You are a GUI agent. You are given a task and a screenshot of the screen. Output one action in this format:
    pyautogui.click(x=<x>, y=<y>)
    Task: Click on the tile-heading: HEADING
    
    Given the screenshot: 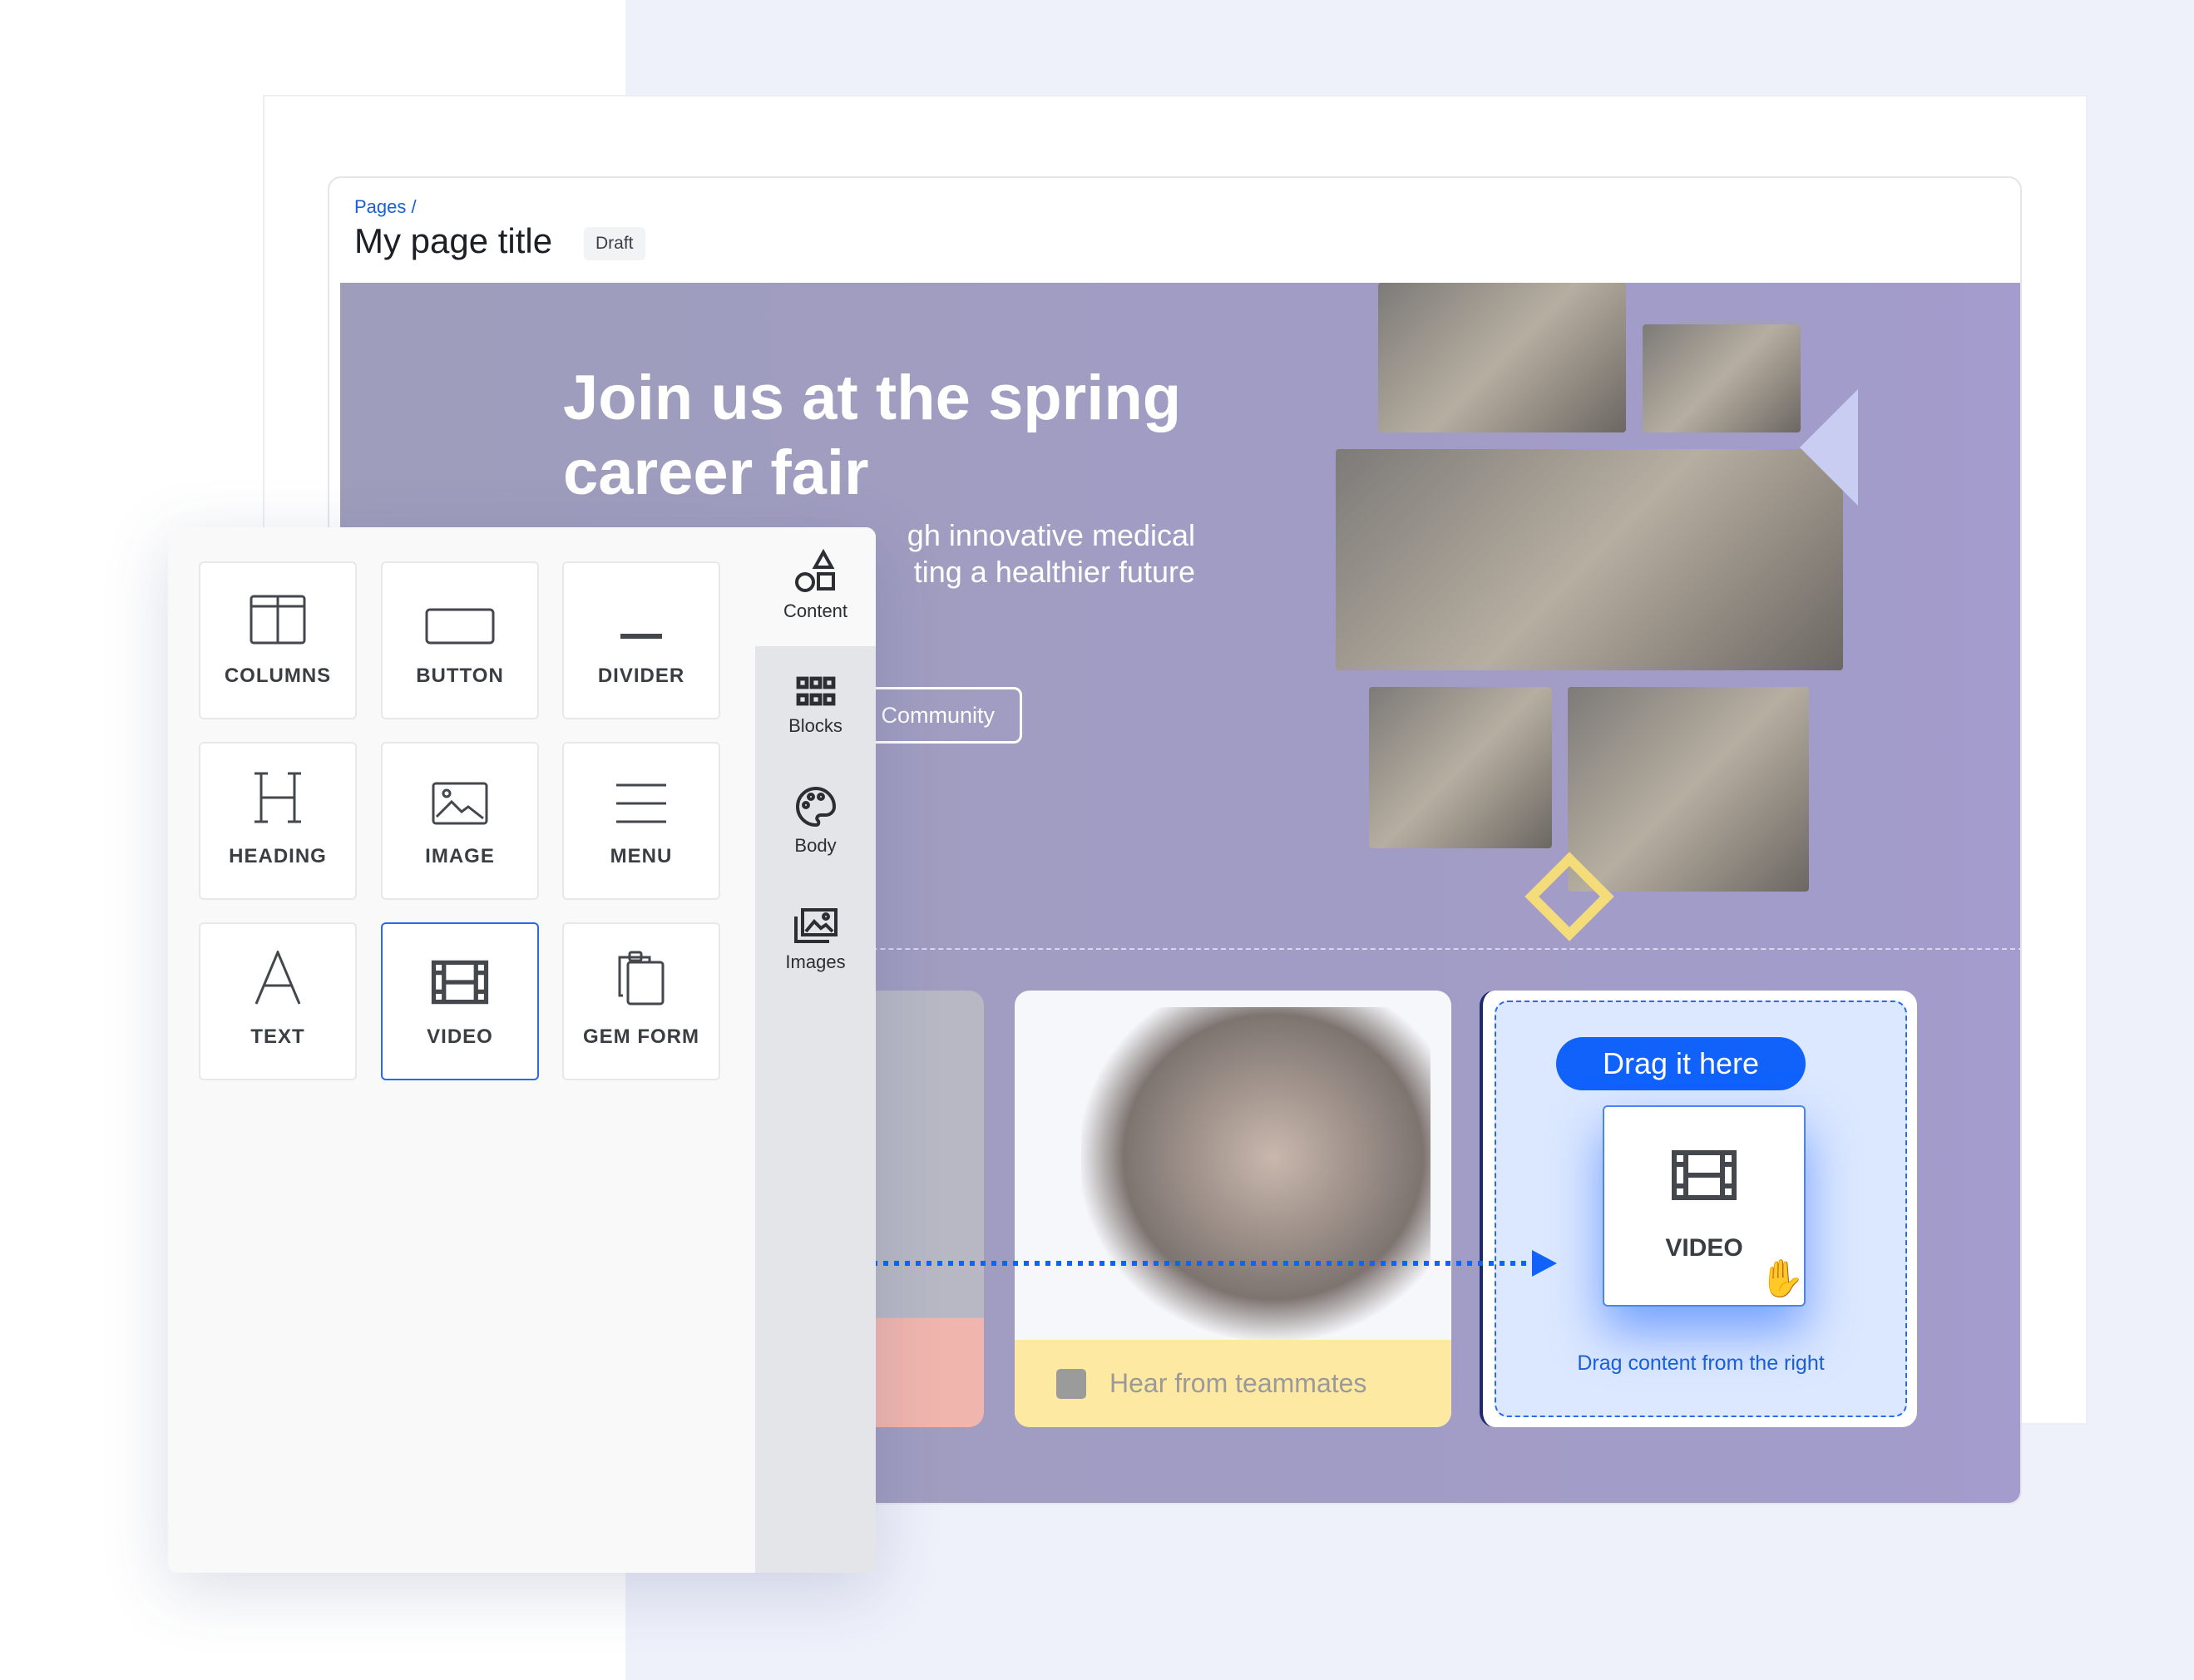 What is the action you would take?
    pyautogui.click(x=278, y=821)
    